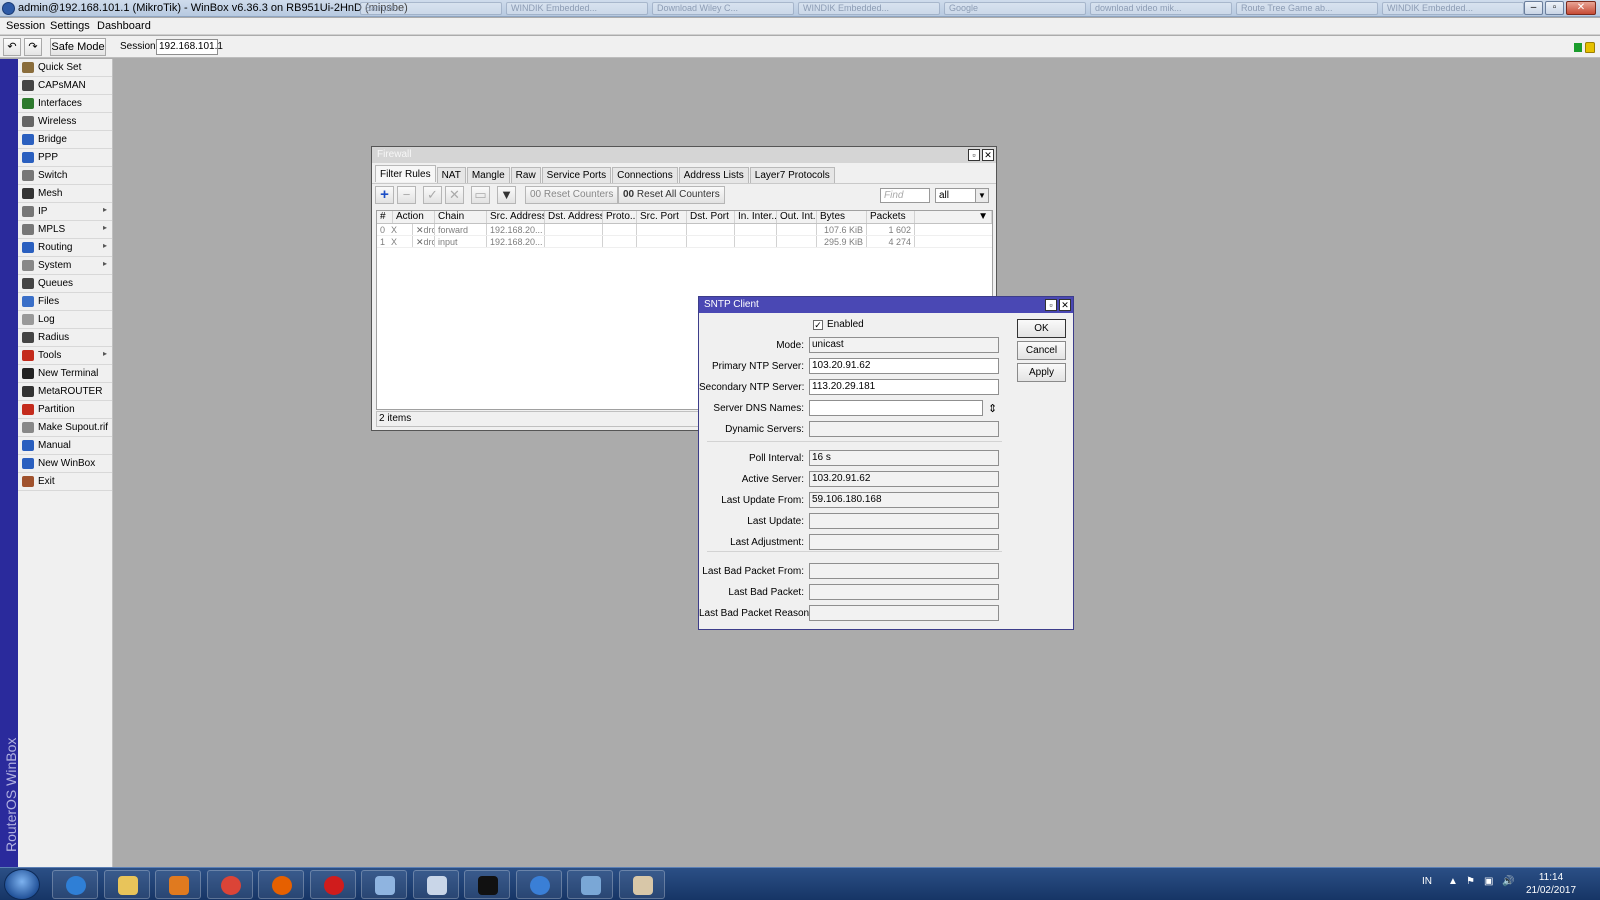  I want to click on sidebar-item-switch: Switch, so click(65, 176).